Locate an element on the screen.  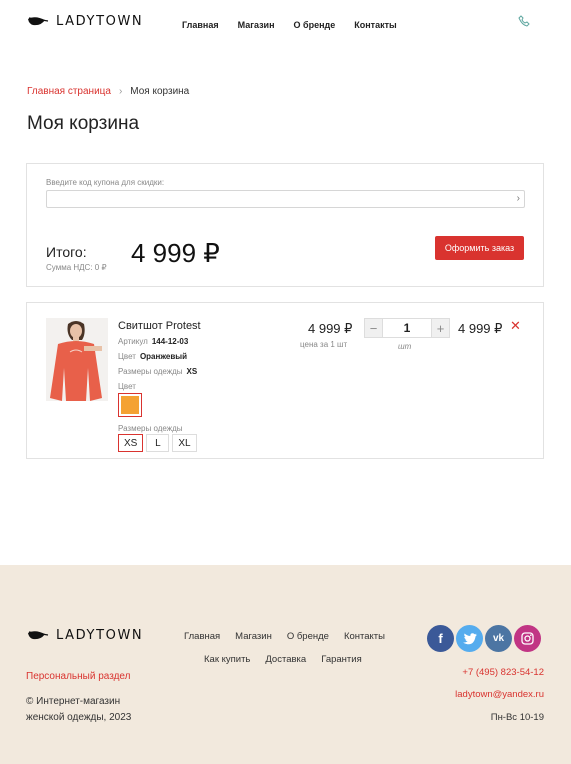
quantity-decrease-button: − is located at coordinates (373, 328).